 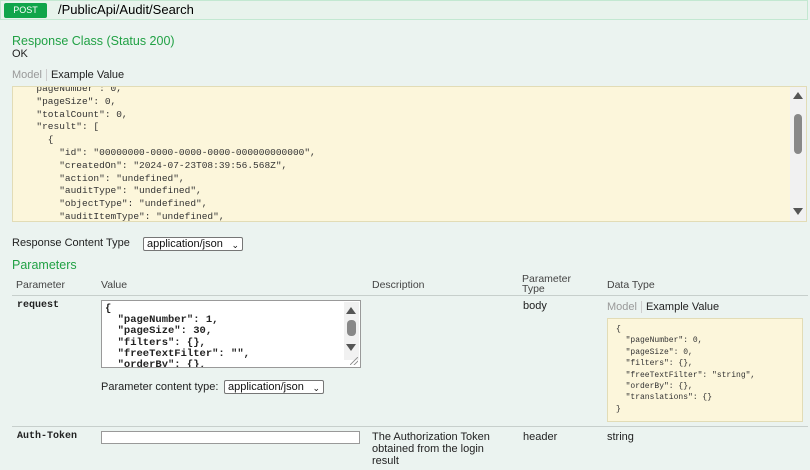 I want to click on code-line: "objectType": "undefined",, so click(x=116, y=204).